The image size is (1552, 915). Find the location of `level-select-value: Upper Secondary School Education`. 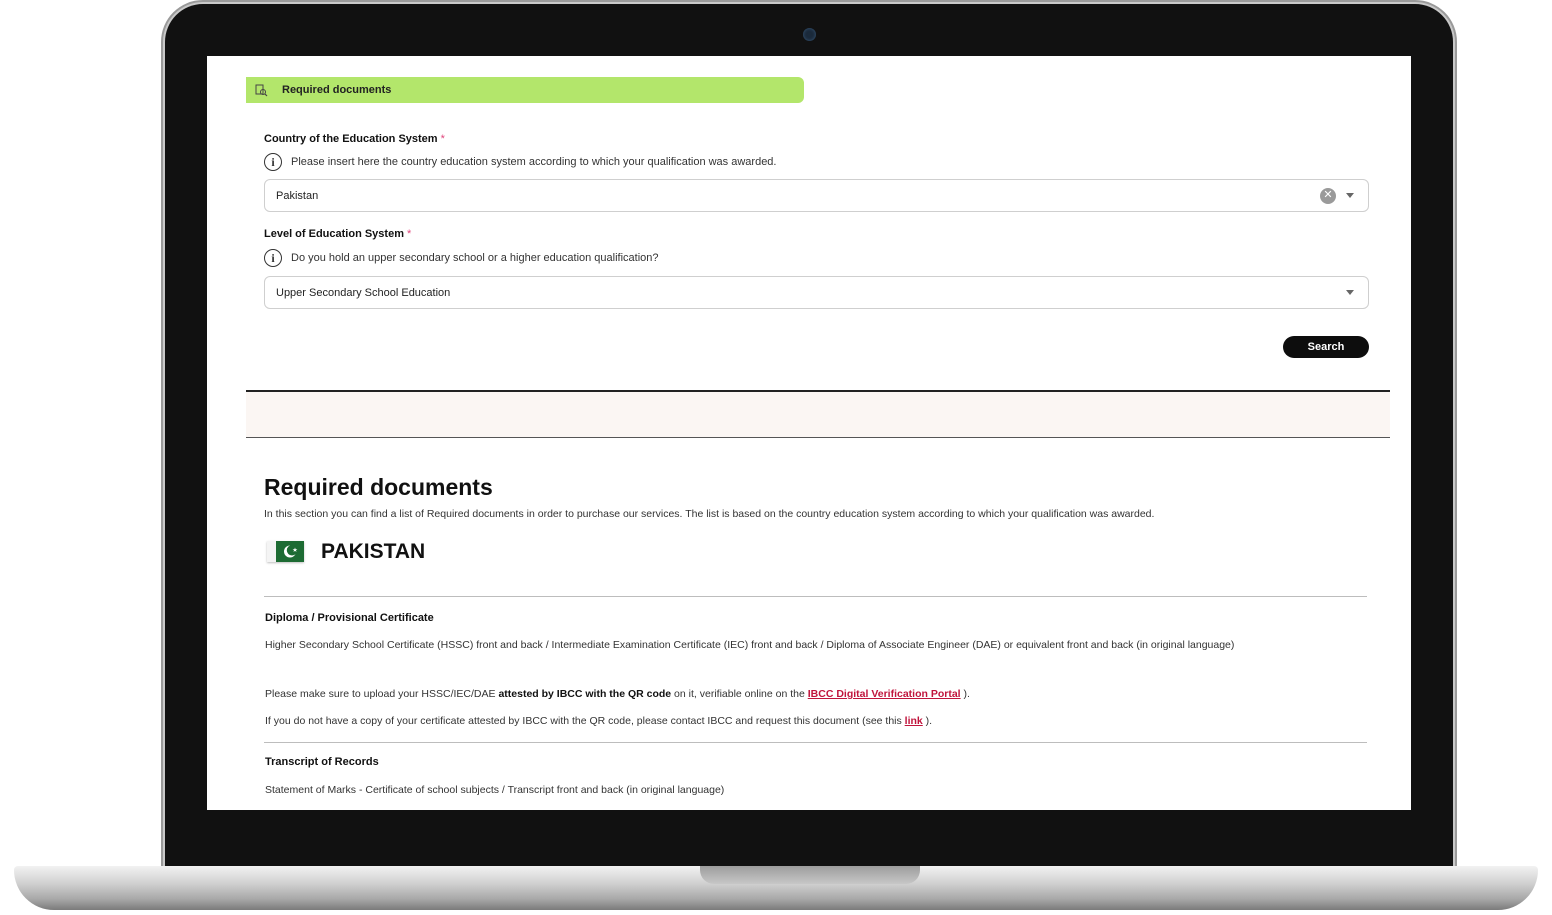

level-select-value: Upper Secondary School Education is located at coordinates (363, 292).